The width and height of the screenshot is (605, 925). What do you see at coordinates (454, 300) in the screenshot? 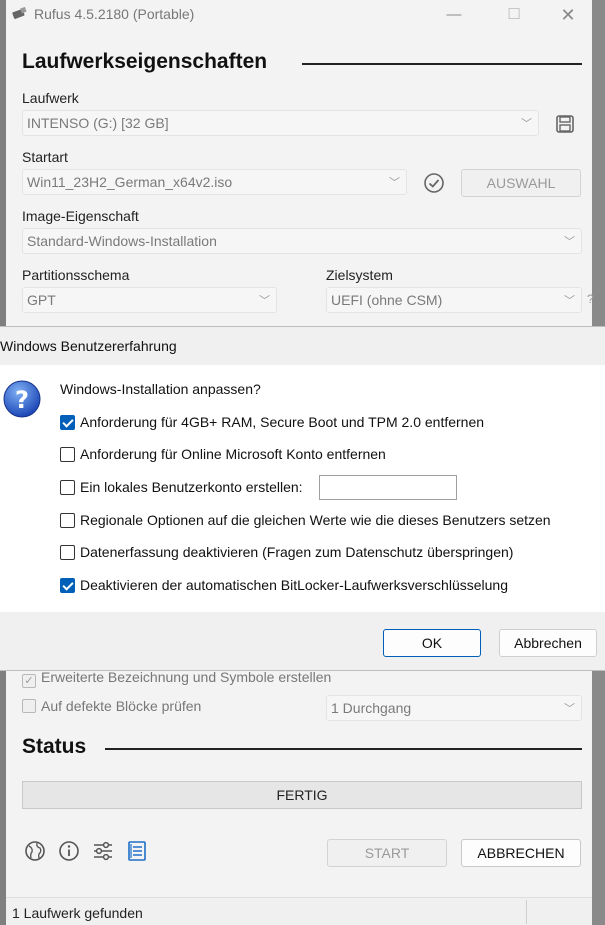
I see `target-system-select: UEFI (ohne CSM) ﹀` at bounding box center [454, 300].